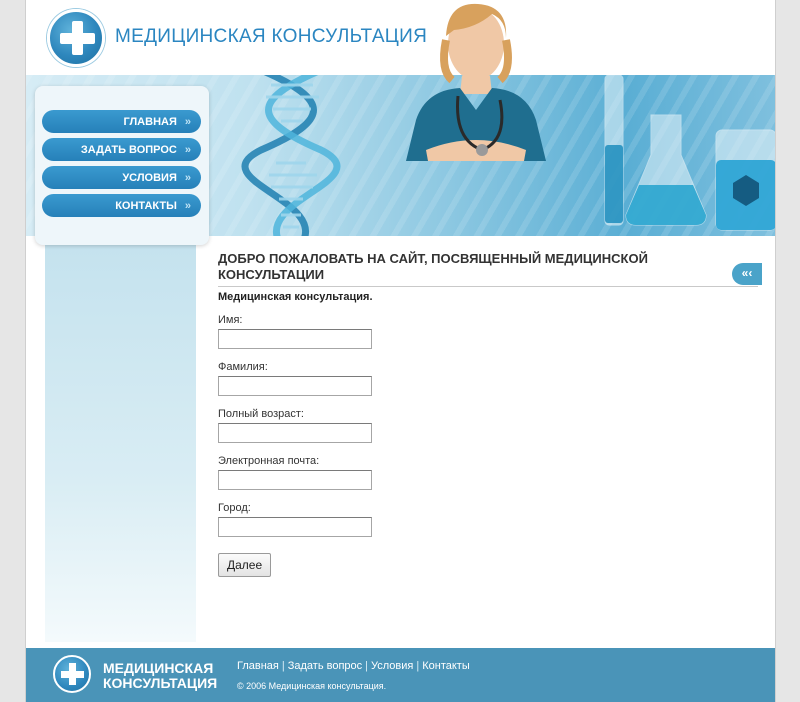 The image size is (800, 702). I want to click on nav-item-label: ГЛАВНАЯ, so click(150, 121).